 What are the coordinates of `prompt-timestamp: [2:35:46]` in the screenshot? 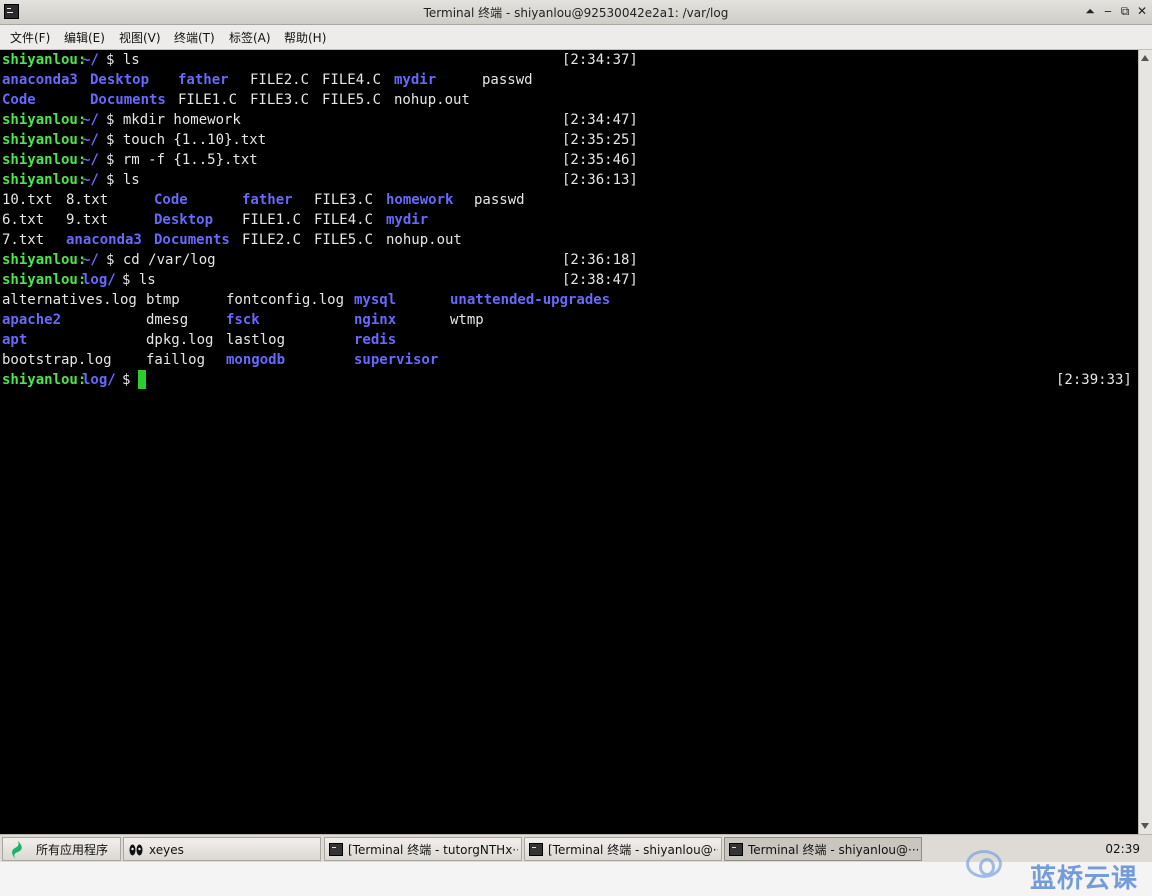 It's located at (600, 160).